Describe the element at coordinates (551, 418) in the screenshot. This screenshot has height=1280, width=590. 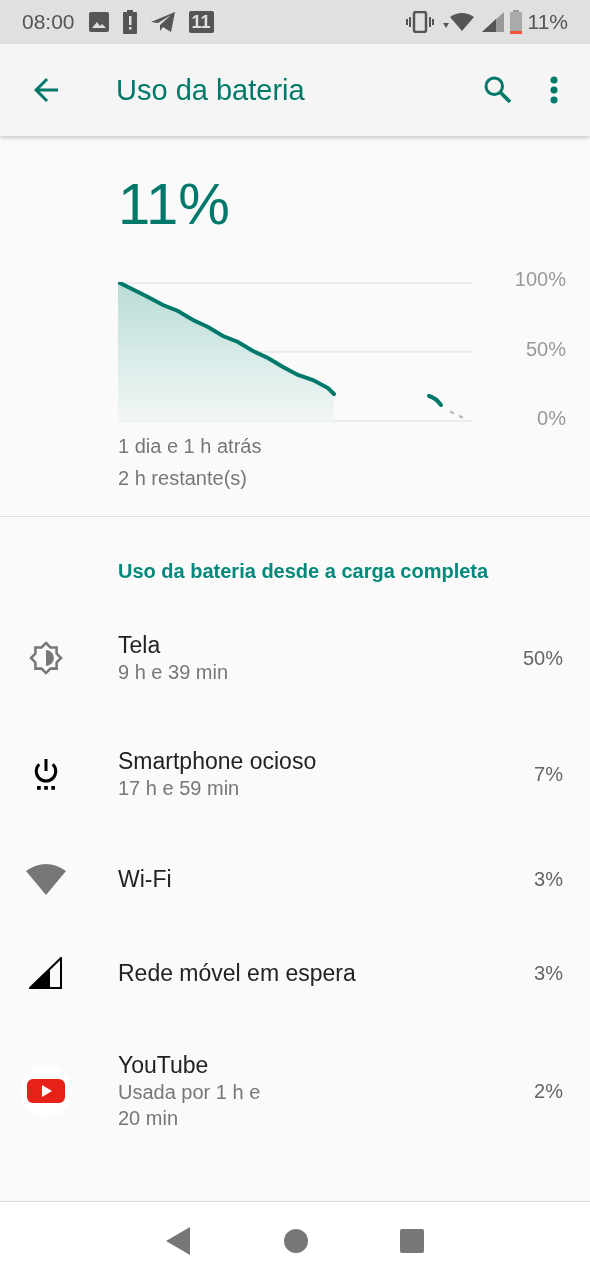
I see `axis-label: 0%` at that location.